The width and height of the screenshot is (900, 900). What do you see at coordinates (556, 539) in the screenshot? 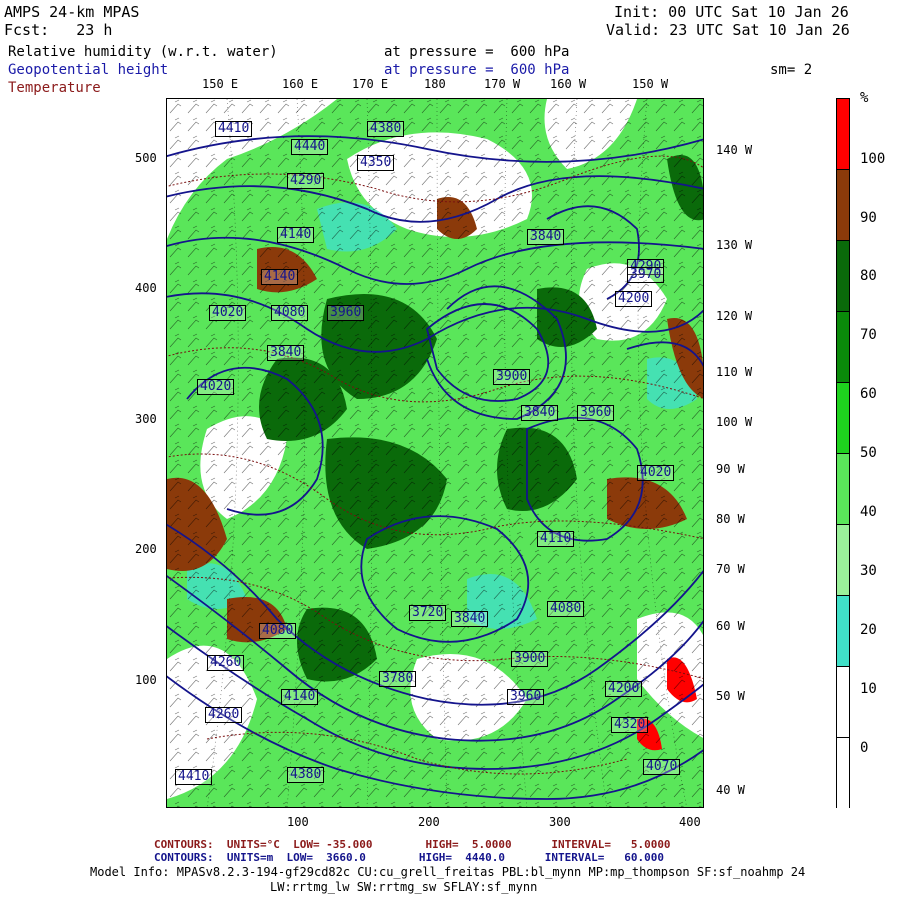
I see `height-contour-label: 4110` at bounding box center [556, 539].